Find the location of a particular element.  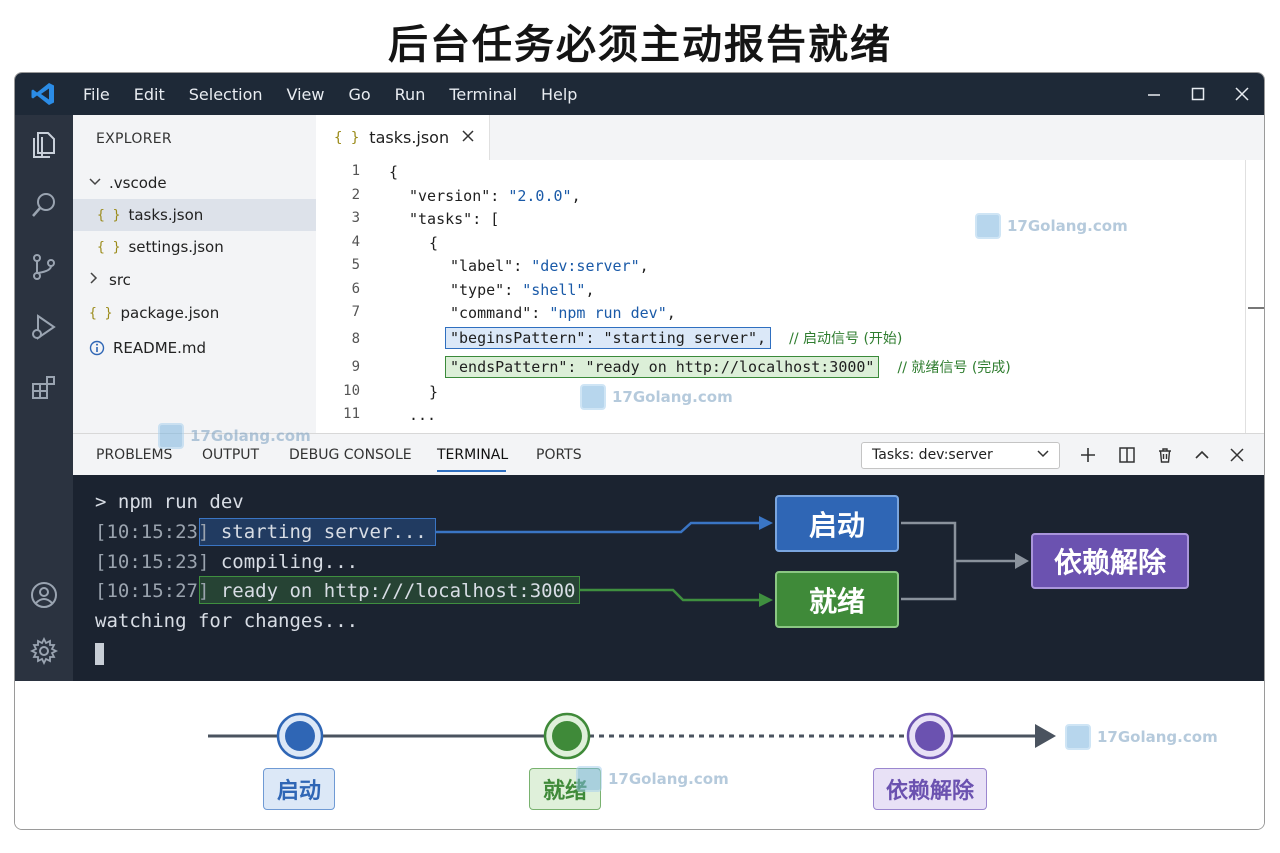

active-tab-indicator is located at coordinates (471, 471).